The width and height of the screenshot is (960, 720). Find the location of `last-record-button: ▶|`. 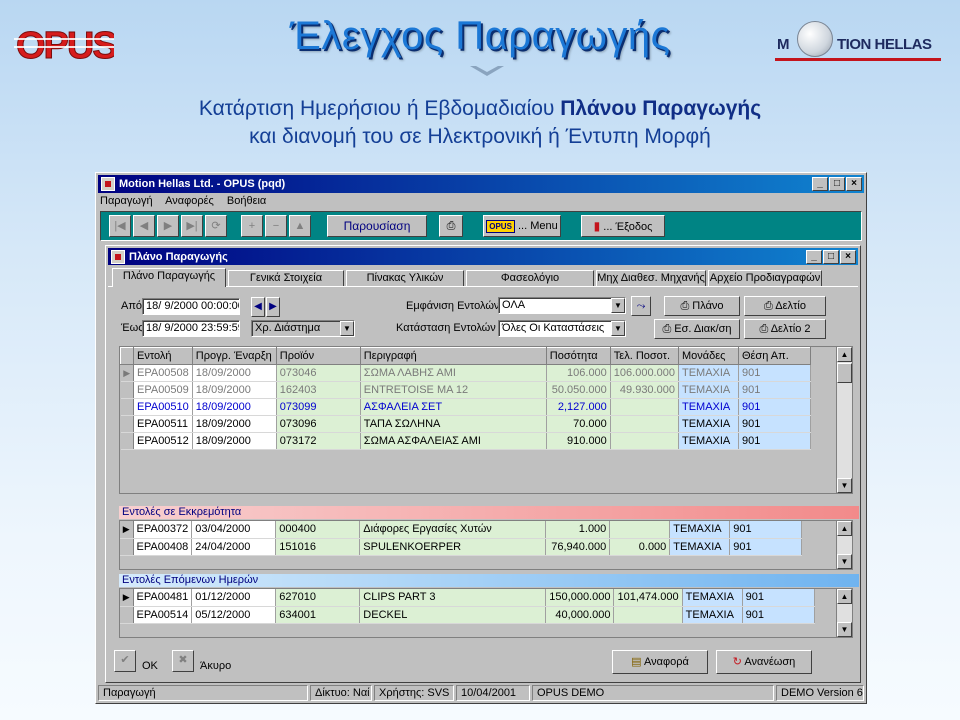

last-record-button: ▶| is located at coordinates (192, 226).